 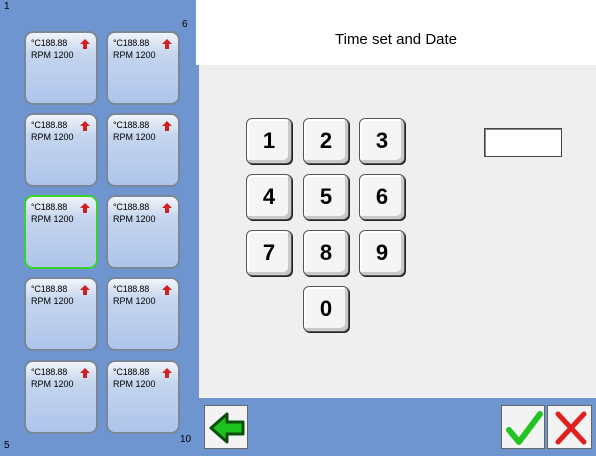 I want to click on key-6: 6, so click(x=382, y=197).